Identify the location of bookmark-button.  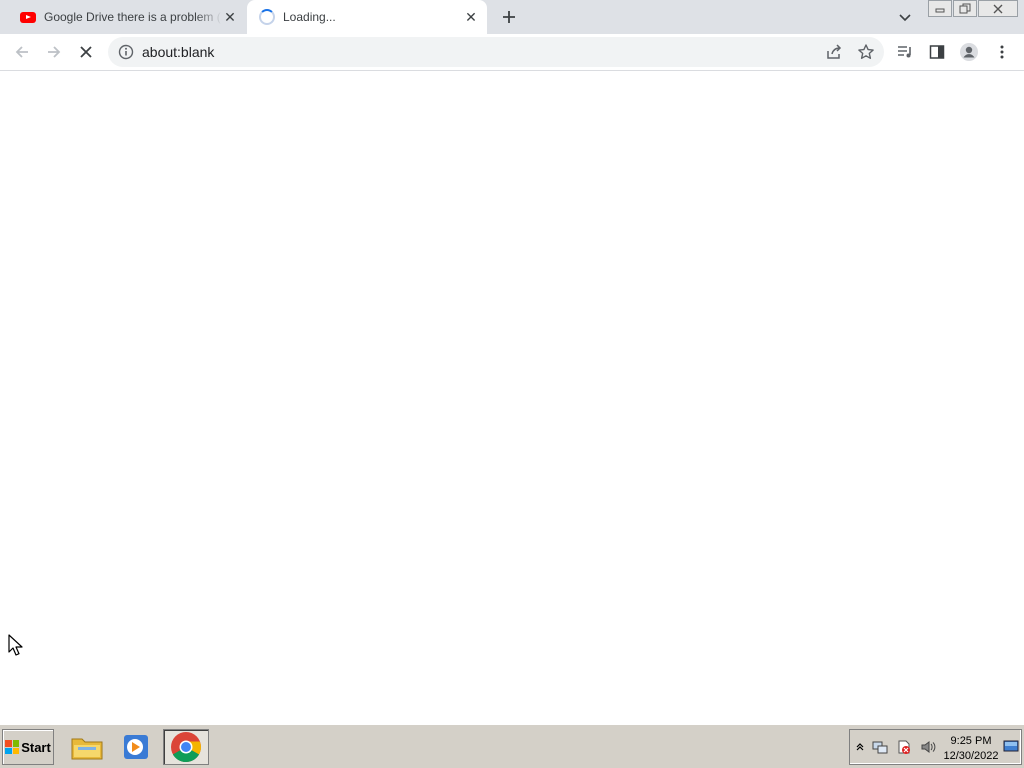
(866, 52).